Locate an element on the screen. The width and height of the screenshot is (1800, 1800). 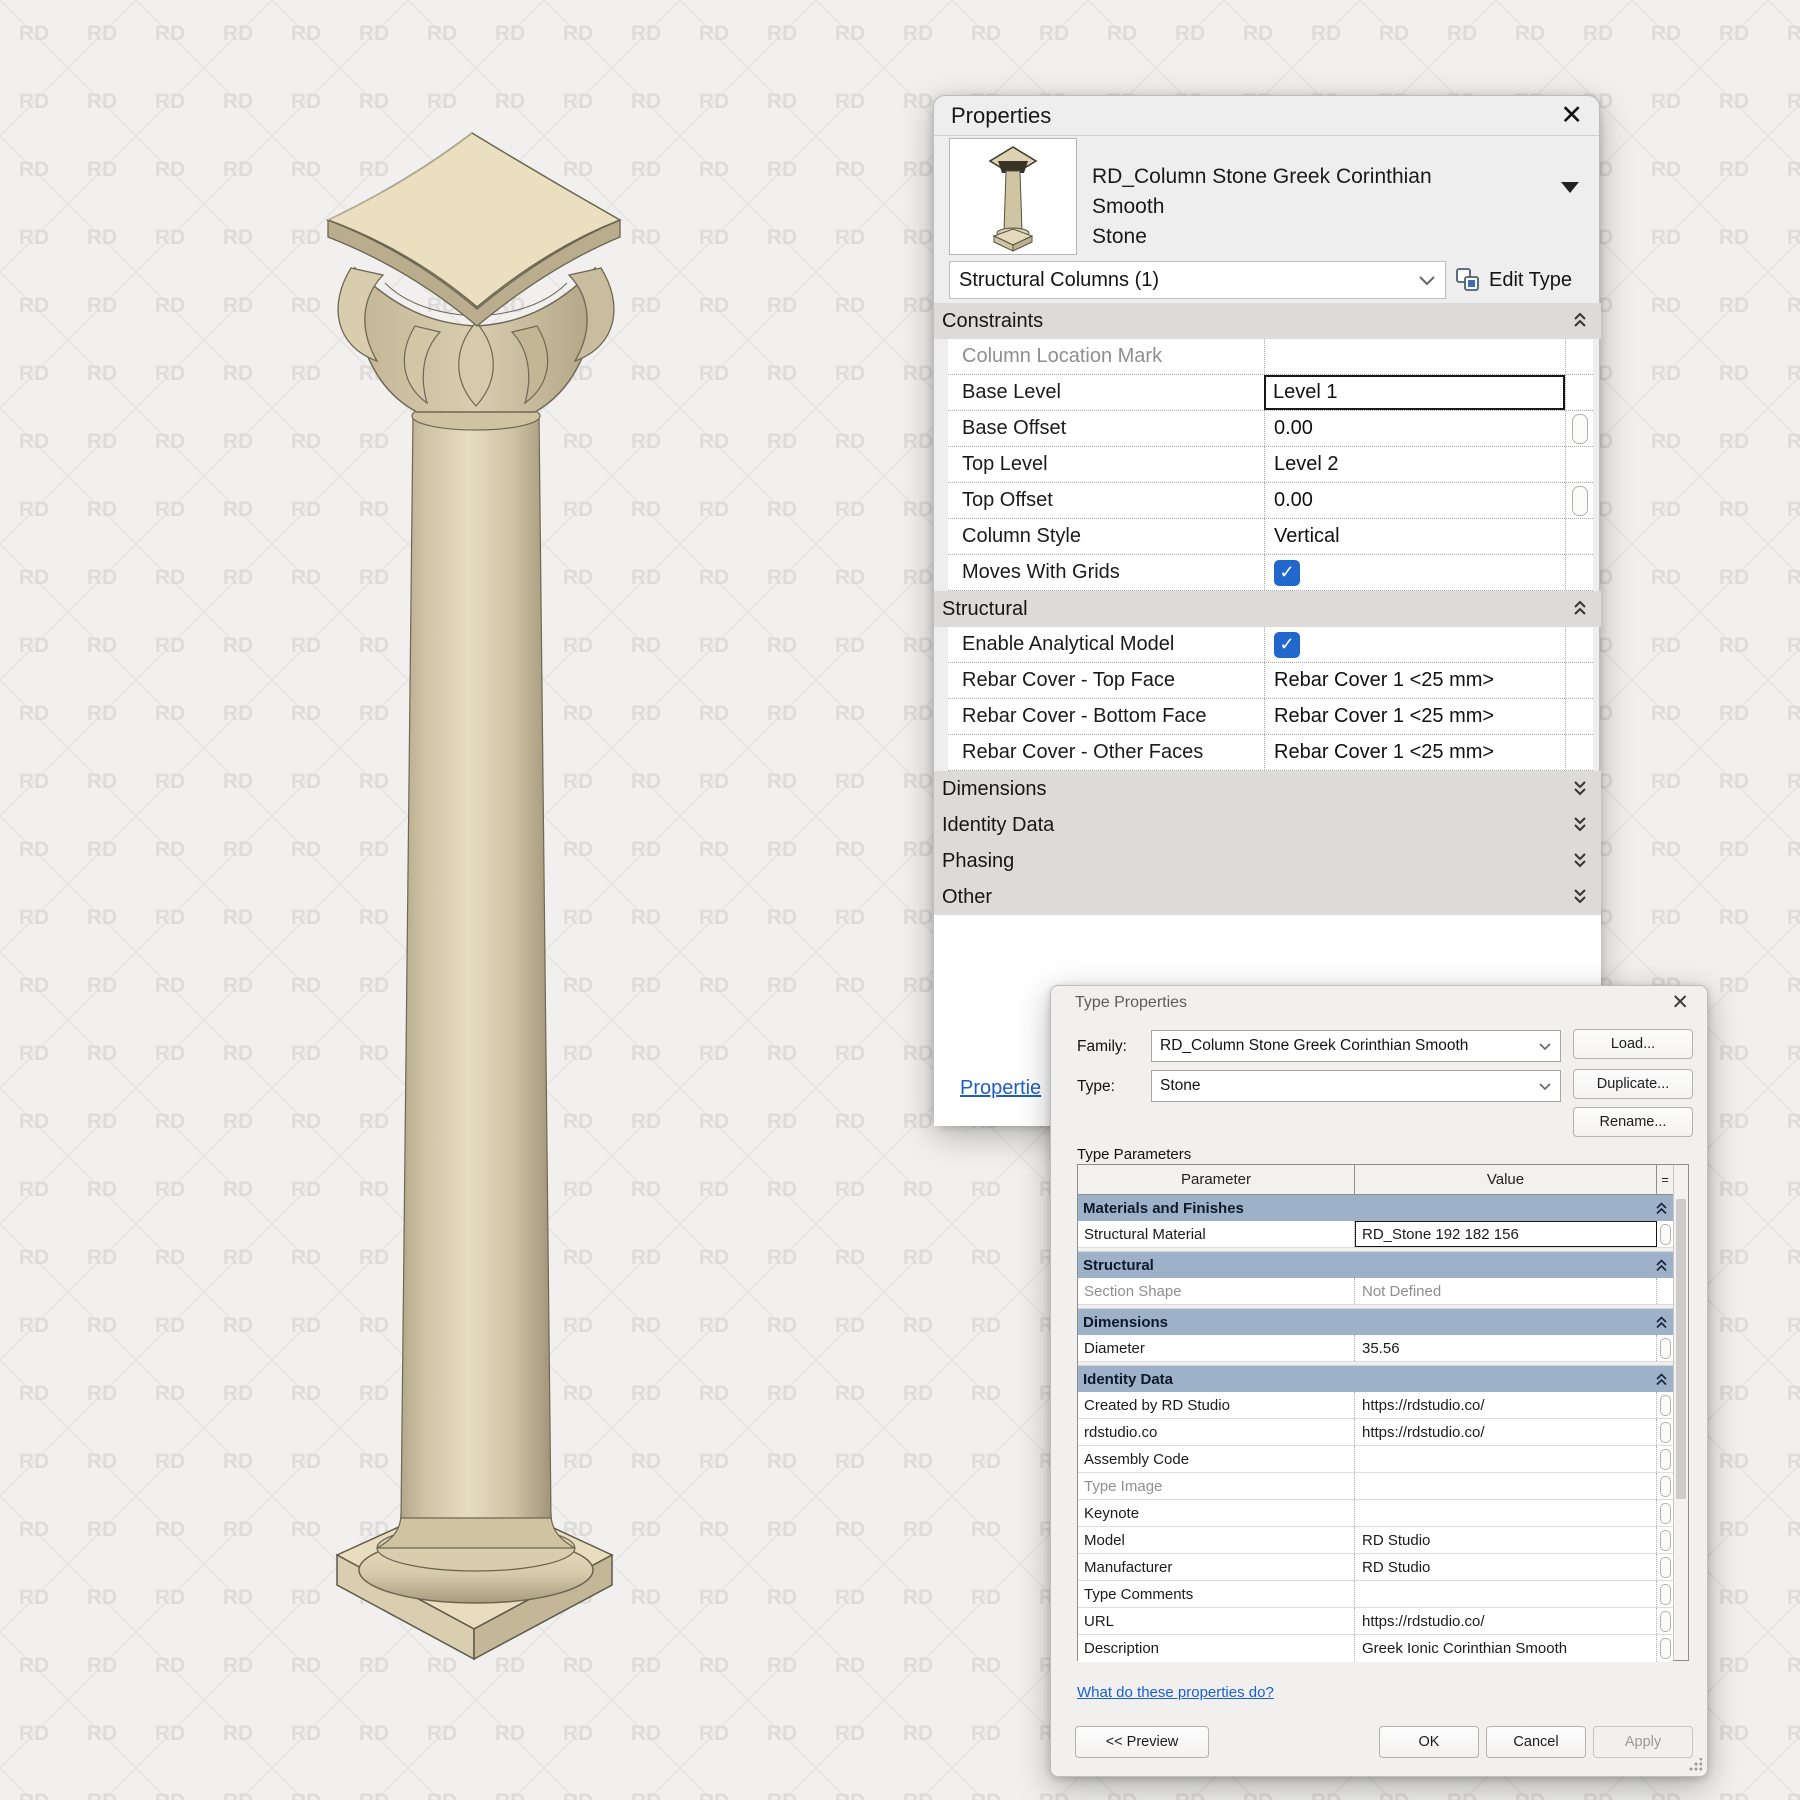
properties-help-link: Propertie is located at coordinates (1000, 1088).